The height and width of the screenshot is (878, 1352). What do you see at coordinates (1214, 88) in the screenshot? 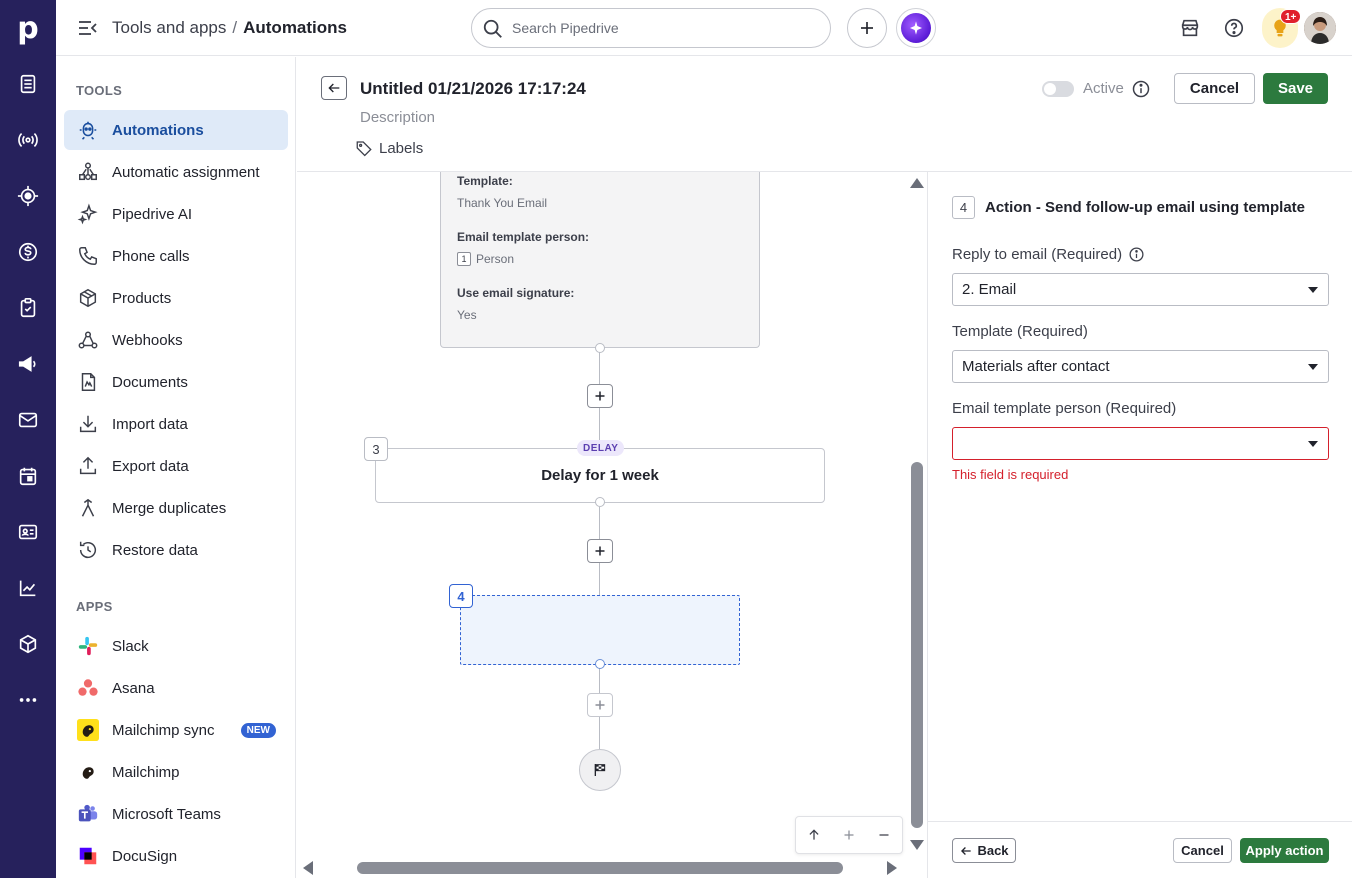
I see `cancel-button: Cancel` at bounding box center [1214, 88].